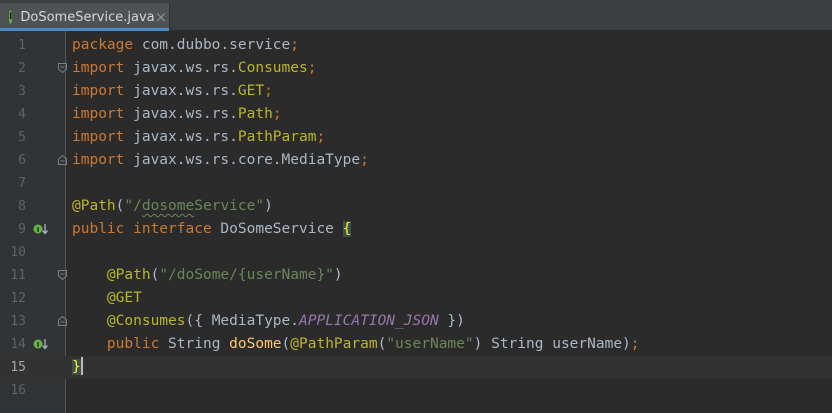  I want to click on code-text: public interface DoSomeService {, so click(212, 229).